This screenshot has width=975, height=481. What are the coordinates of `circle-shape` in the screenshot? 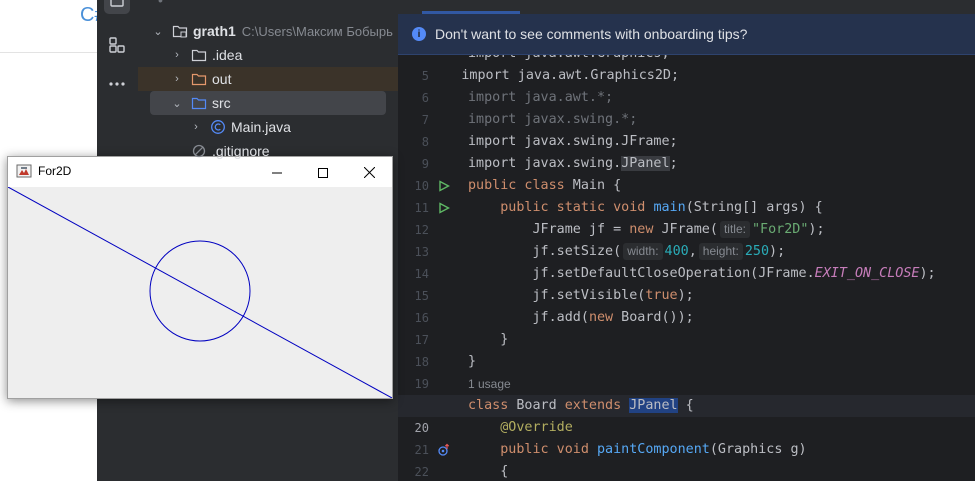 It's located at (200, 291).